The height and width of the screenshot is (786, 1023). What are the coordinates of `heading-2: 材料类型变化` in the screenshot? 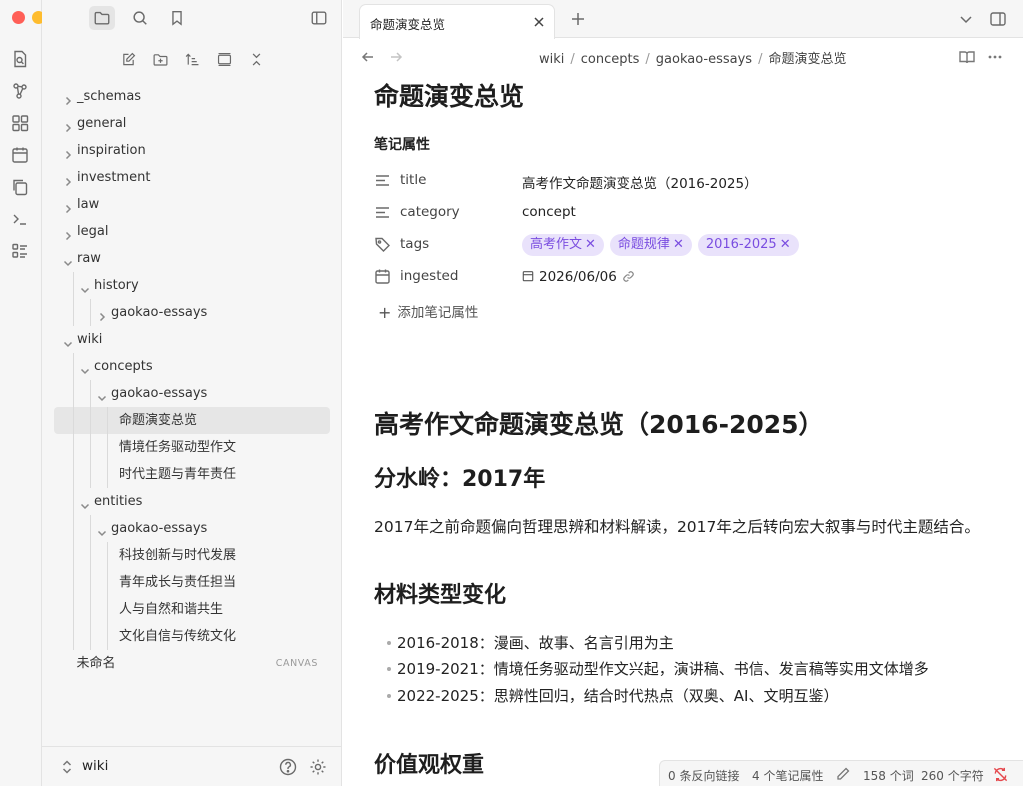 It's located at (440, 593).